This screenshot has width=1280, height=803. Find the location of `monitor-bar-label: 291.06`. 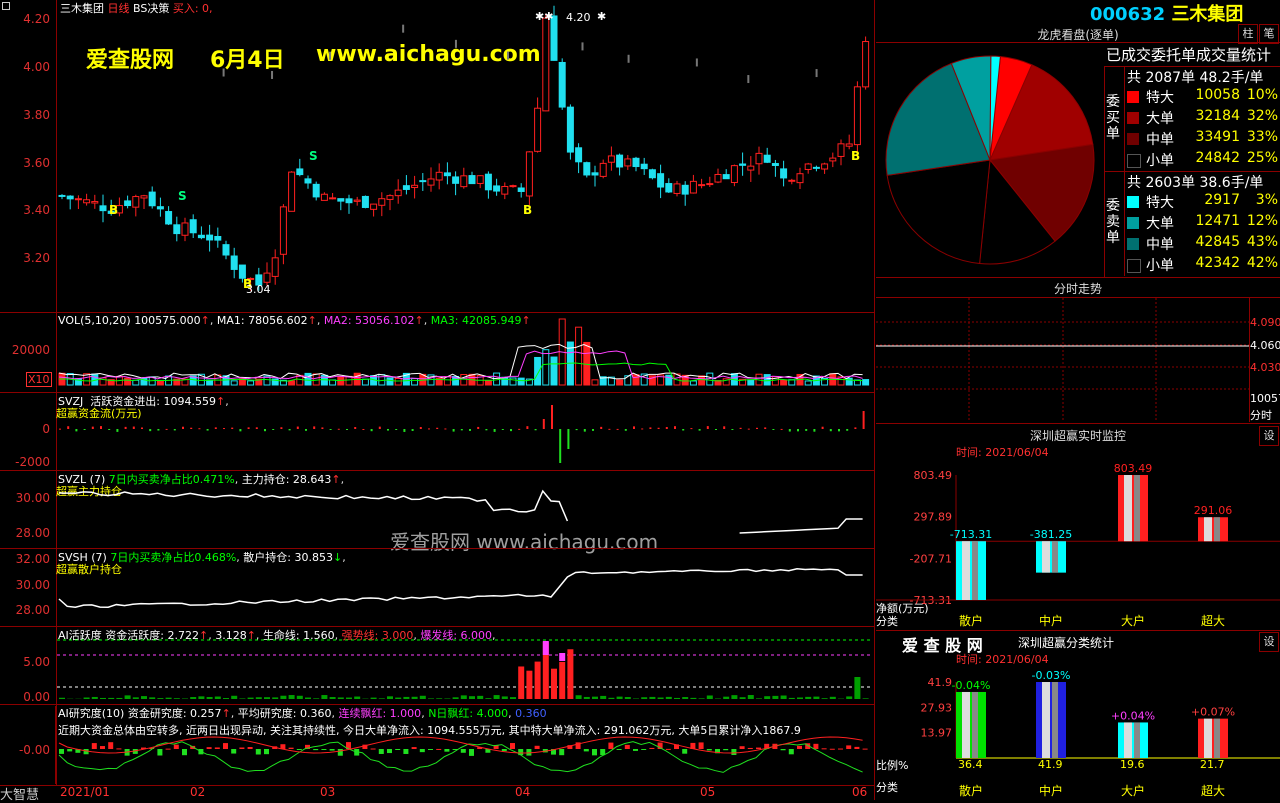

monitor-bar-label: 291.06 is located at coordinates (1213, 510).